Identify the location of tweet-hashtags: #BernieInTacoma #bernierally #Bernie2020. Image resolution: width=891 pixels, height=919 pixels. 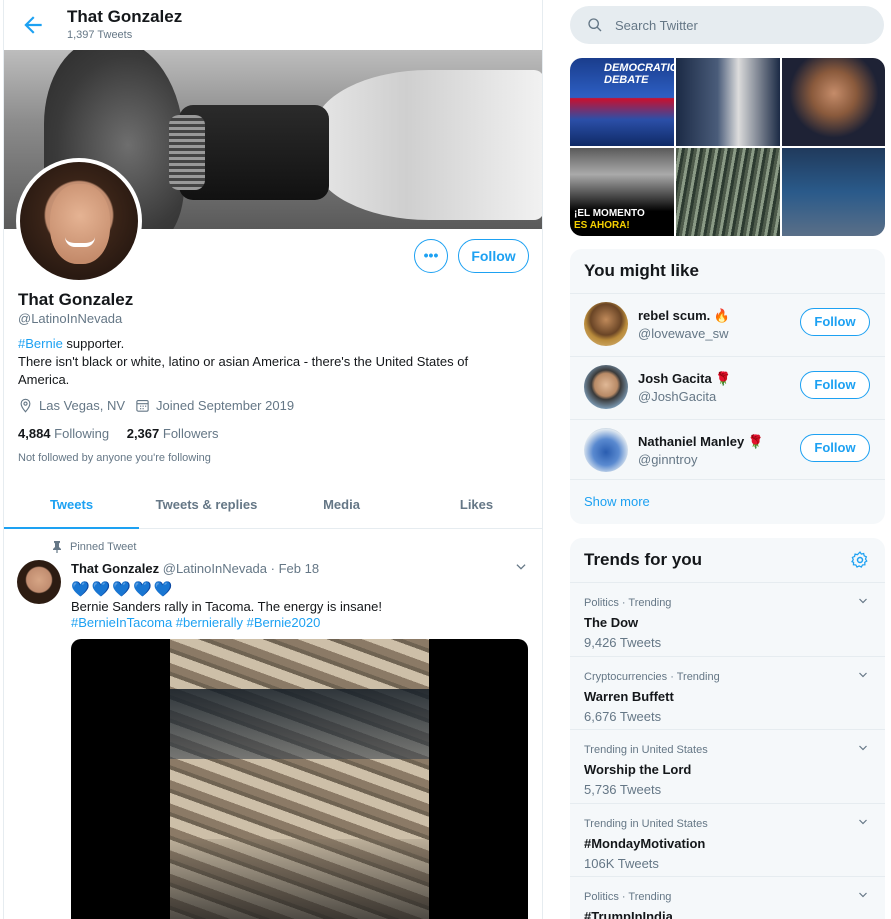
(195, 622).